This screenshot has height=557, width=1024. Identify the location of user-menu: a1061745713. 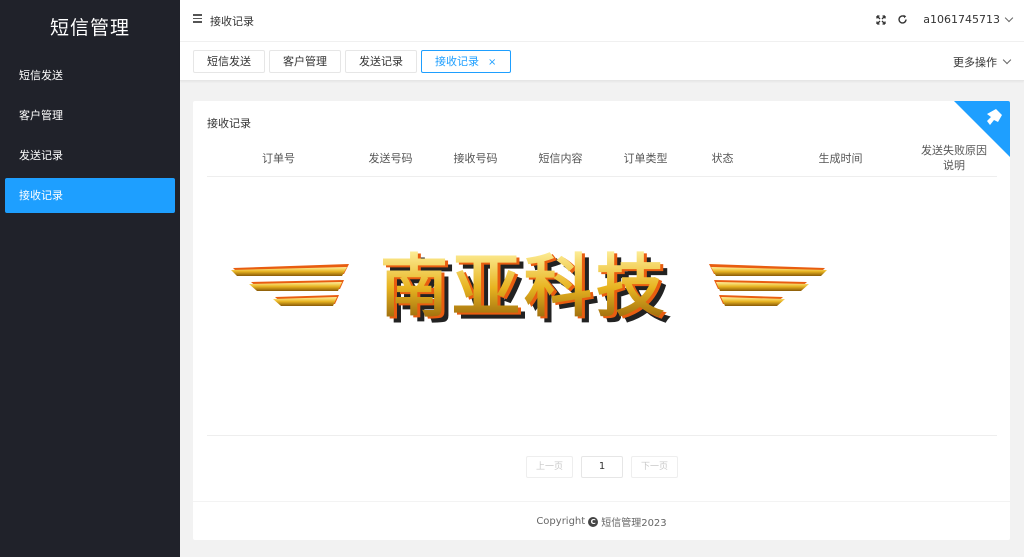
(968, 19).